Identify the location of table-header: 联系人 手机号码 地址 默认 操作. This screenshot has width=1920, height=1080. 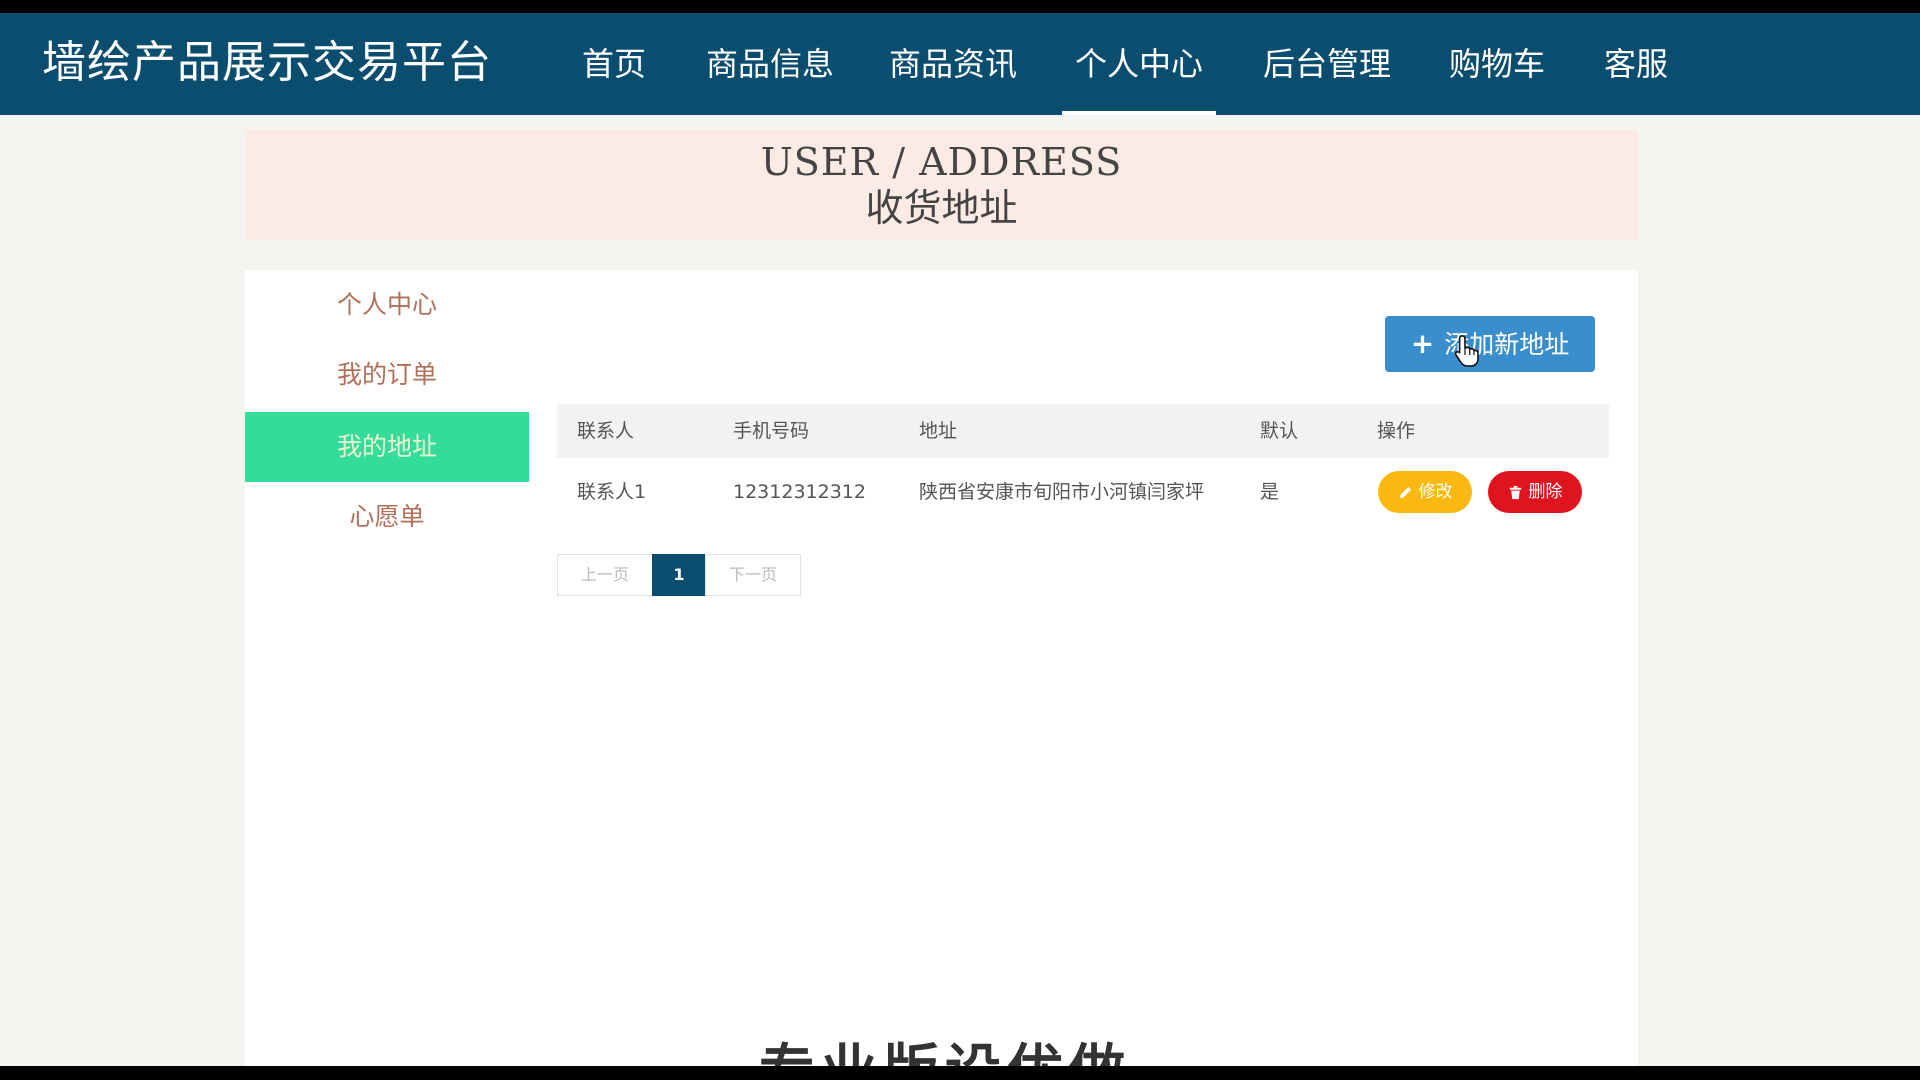
(1083, 431).